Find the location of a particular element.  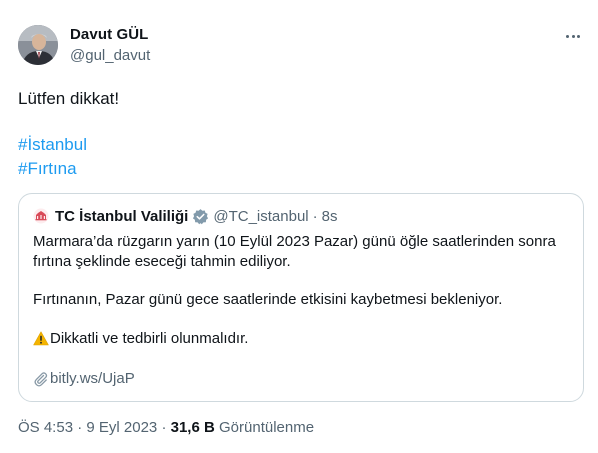

quoted-link: bitly.ws/UjaP is located at coordinates (84, 378).